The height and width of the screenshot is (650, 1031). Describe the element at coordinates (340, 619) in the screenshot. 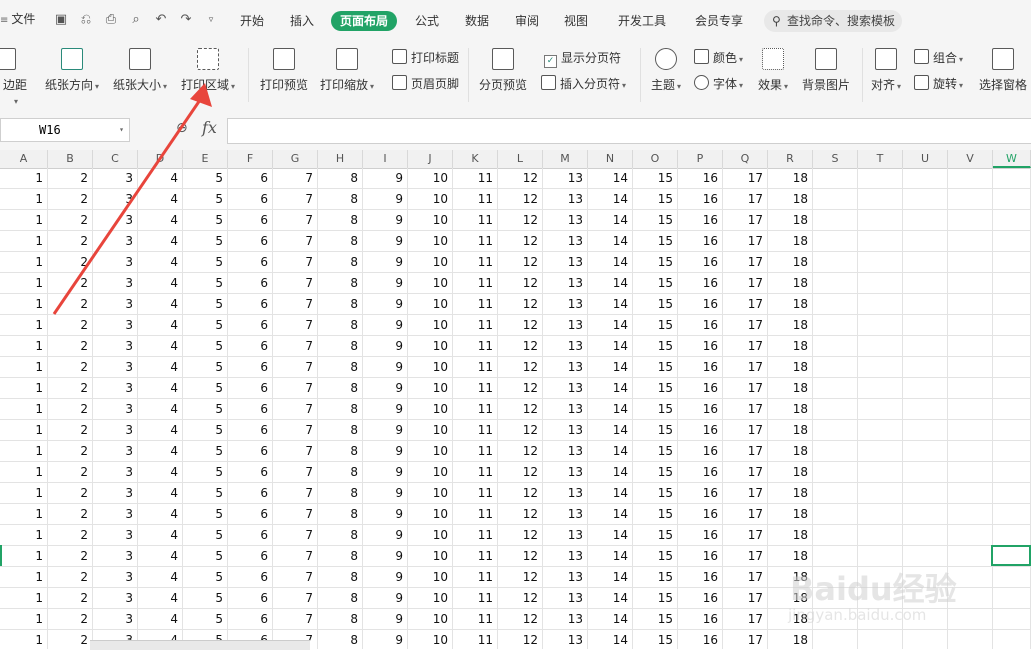

I see `cell: 8` at that location.